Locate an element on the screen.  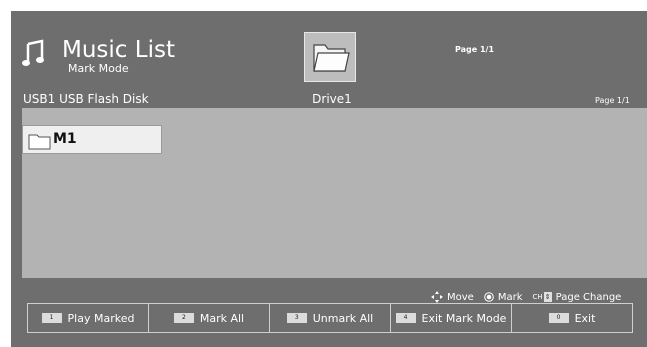
list-item: M1 is located at coordinates (92, 139).